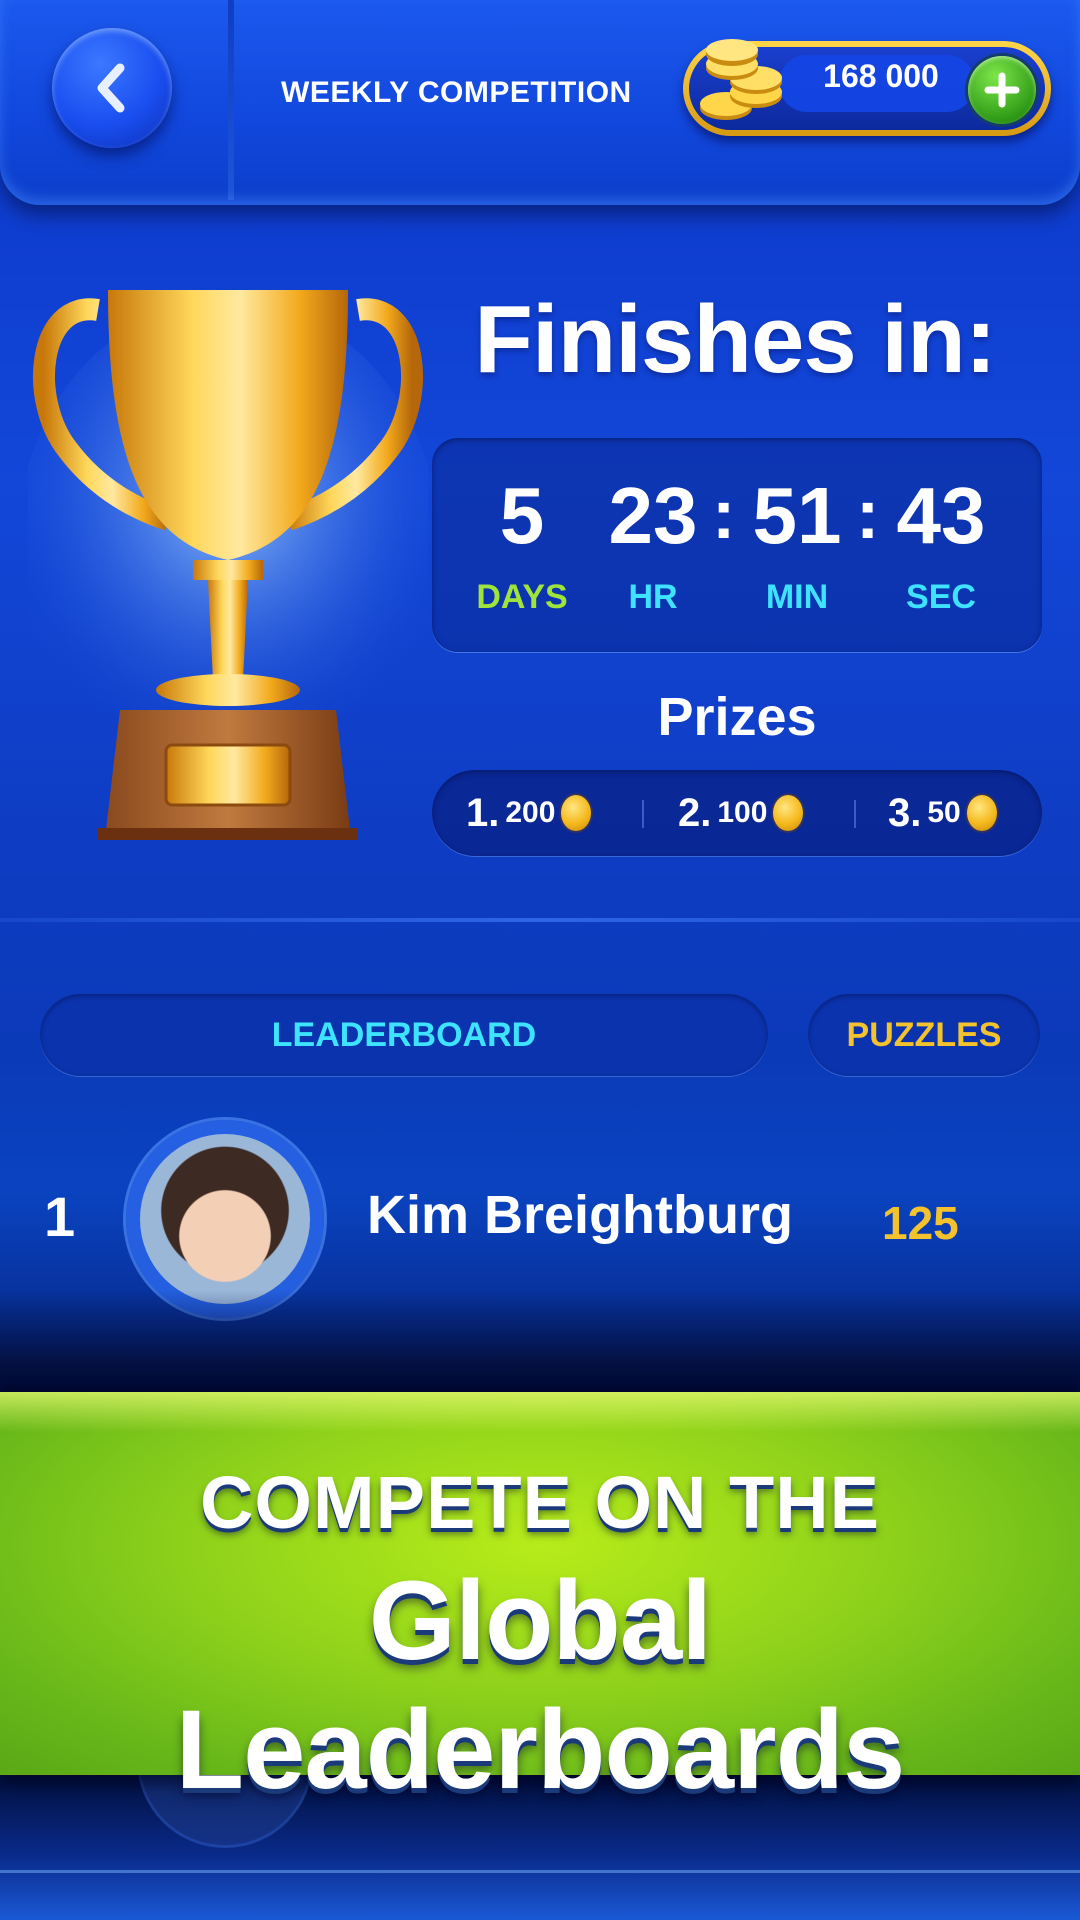 The width and height of the screenshot is (1080, 1920). I want to click on coin-count: 168 000, so click(881, 76).